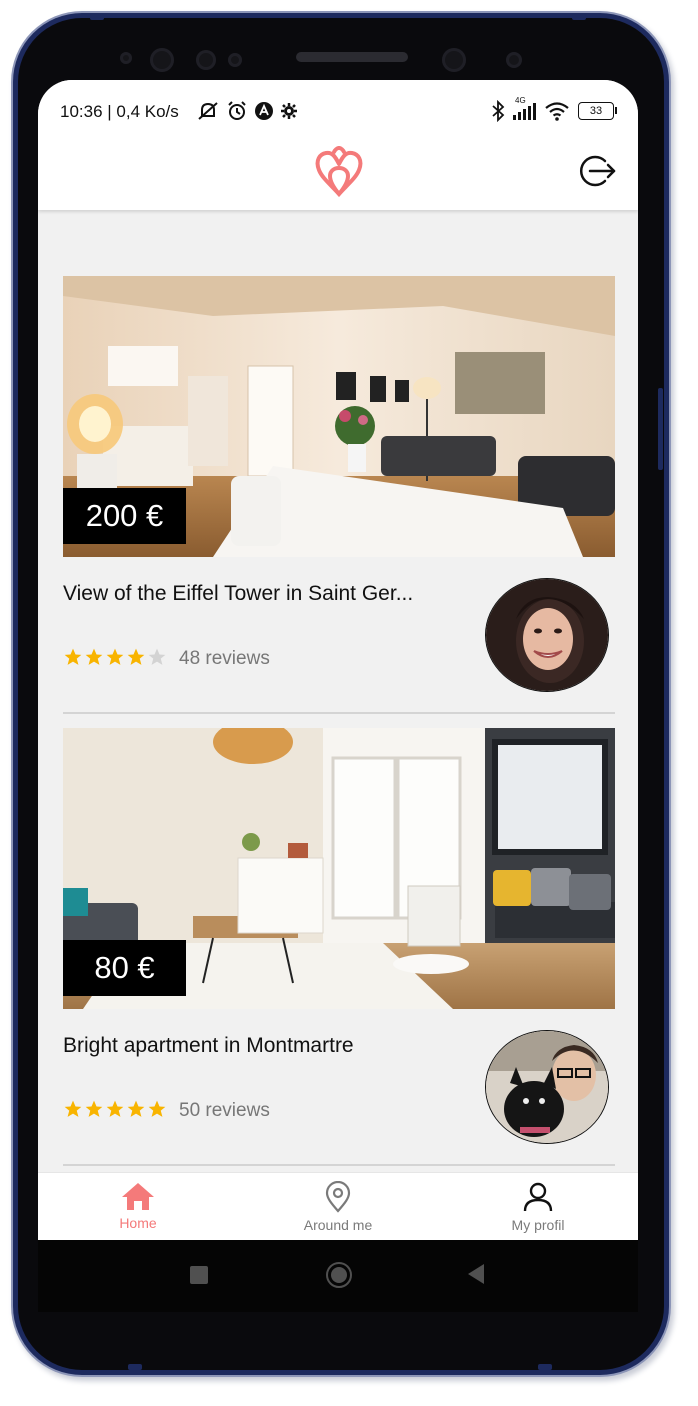  I want to click on battery-icon: 33, so click(597, 111).